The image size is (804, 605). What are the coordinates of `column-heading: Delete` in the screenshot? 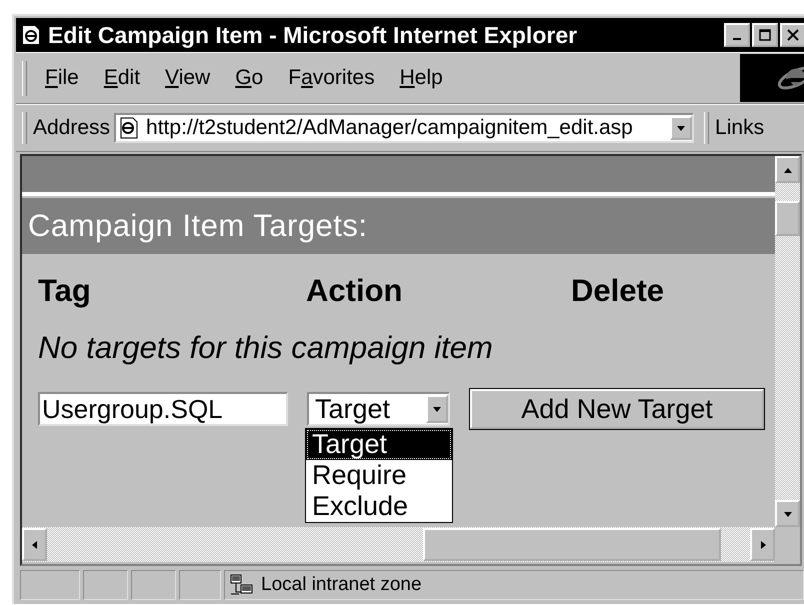 It's located at (618, 291).